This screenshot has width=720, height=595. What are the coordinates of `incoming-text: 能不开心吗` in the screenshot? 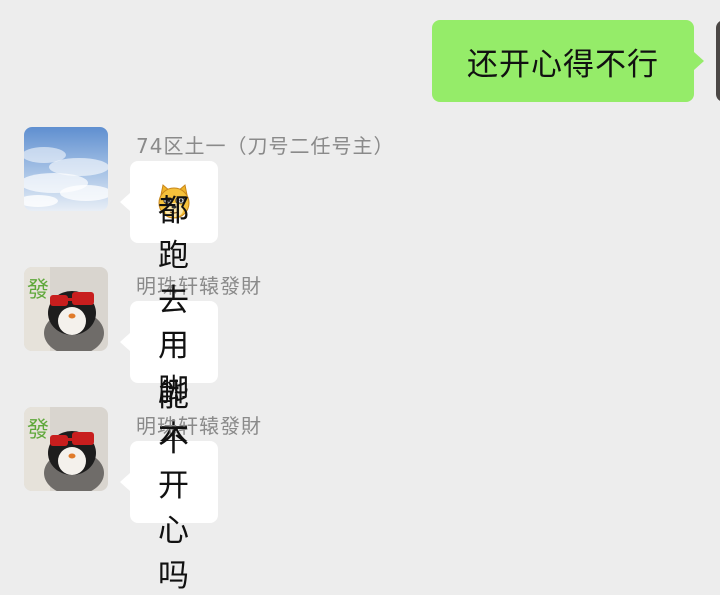 It's located at (174, 485).